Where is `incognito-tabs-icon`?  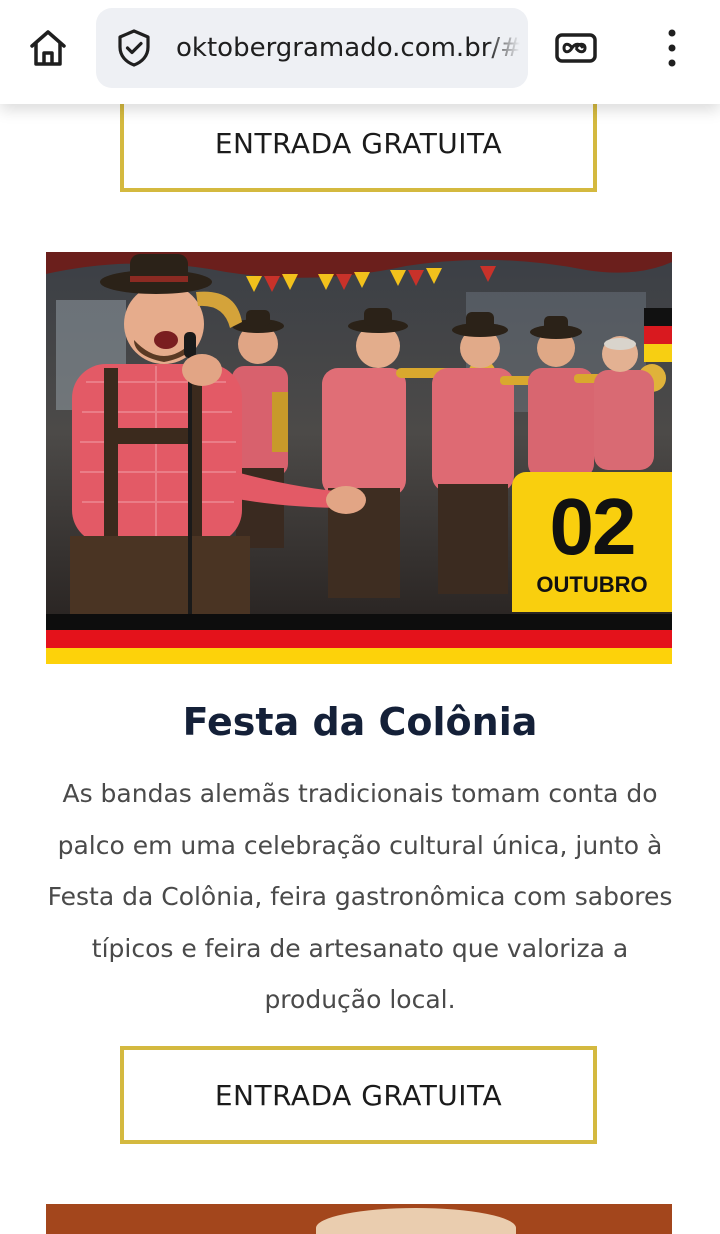
incognito-tabs-icon is located at coordinates (576, 48).